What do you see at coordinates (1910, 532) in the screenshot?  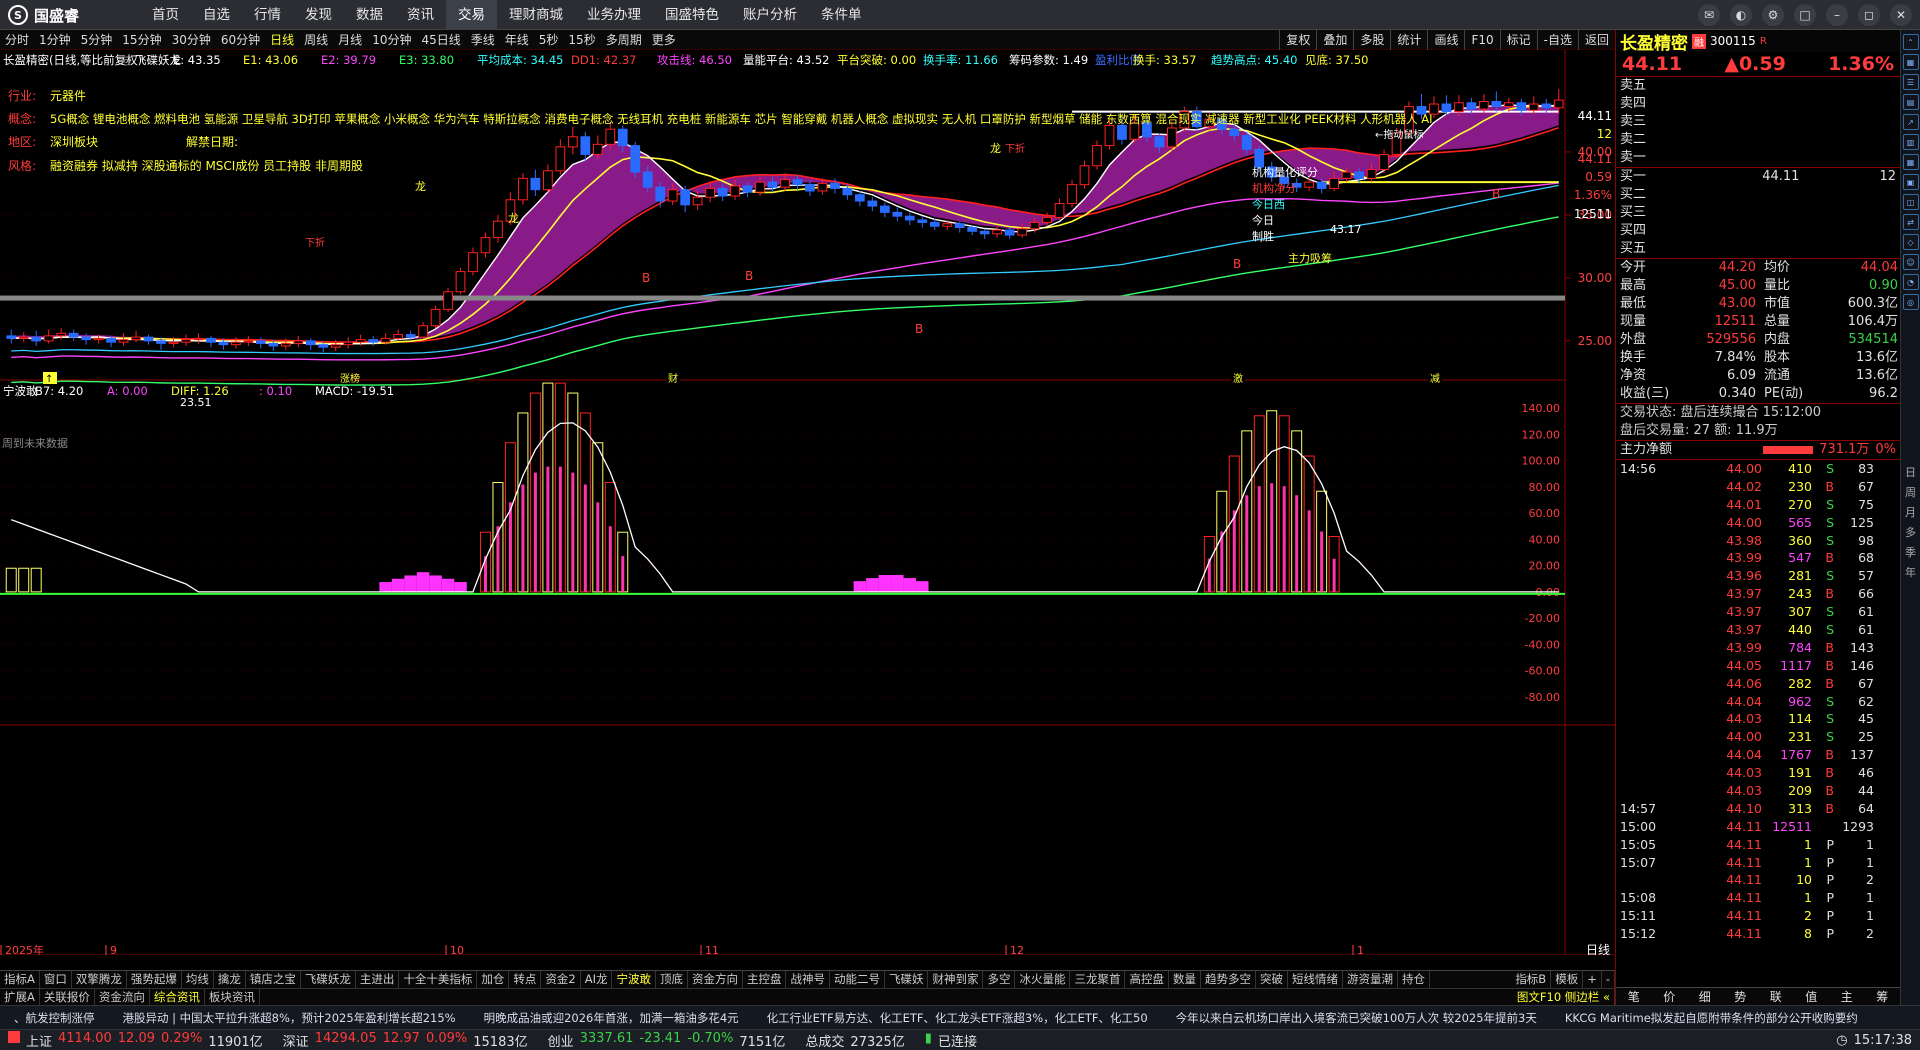 I see `rightbar-label-3: 多` at bounding box center [1910, 532].